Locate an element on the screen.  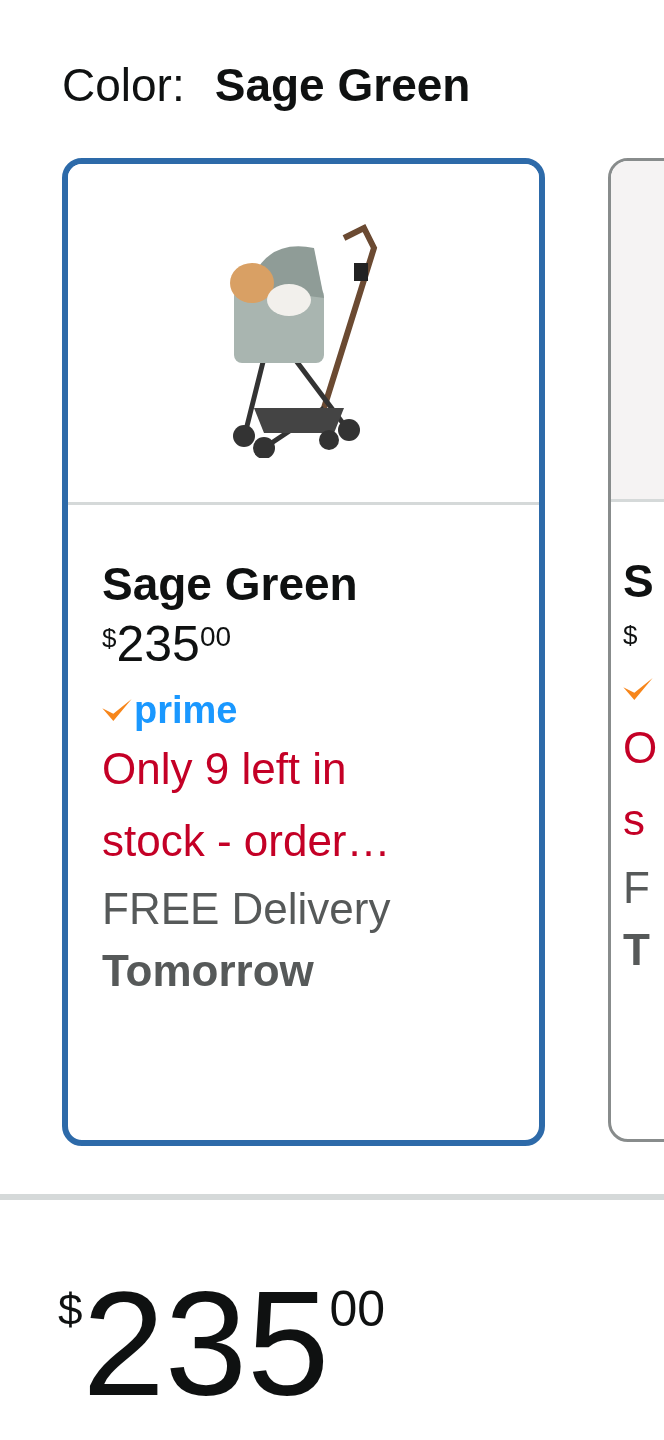
swatch-name: Sage Green is located at coordinates (230, 584).